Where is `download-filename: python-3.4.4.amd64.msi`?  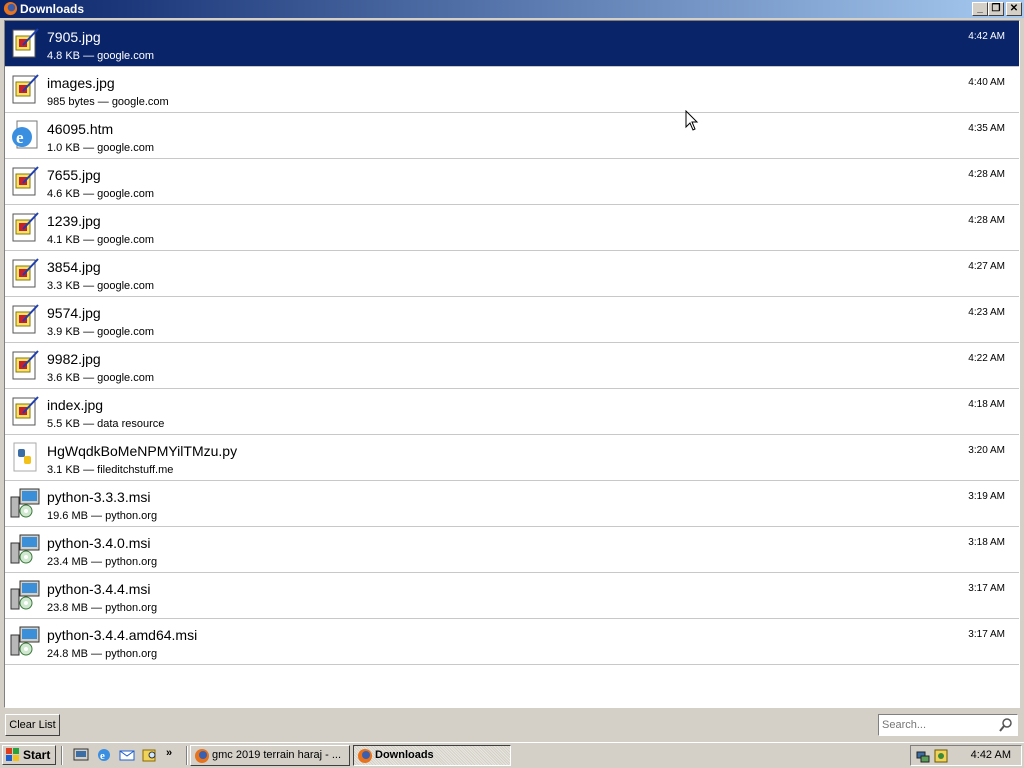
download-filename: python-3.4.4.amd64.msi is located at coordinates (122, 635).